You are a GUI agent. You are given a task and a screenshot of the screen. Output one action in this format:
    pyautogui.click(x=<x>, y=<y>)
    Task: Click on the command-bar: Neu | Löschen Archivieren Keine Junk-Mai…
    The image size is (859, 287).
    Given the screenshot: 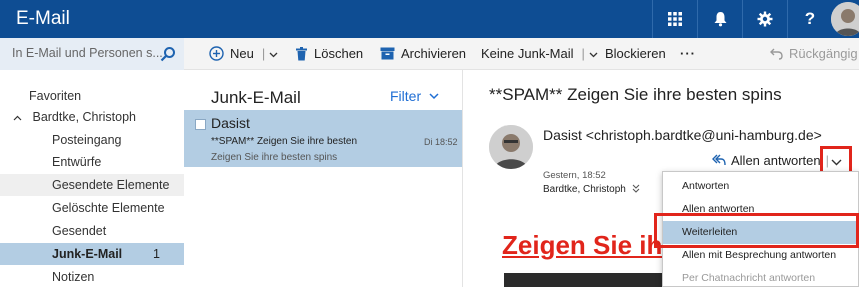 What is the action you would take?
    pyautogui.click(x=429, y=54)
    